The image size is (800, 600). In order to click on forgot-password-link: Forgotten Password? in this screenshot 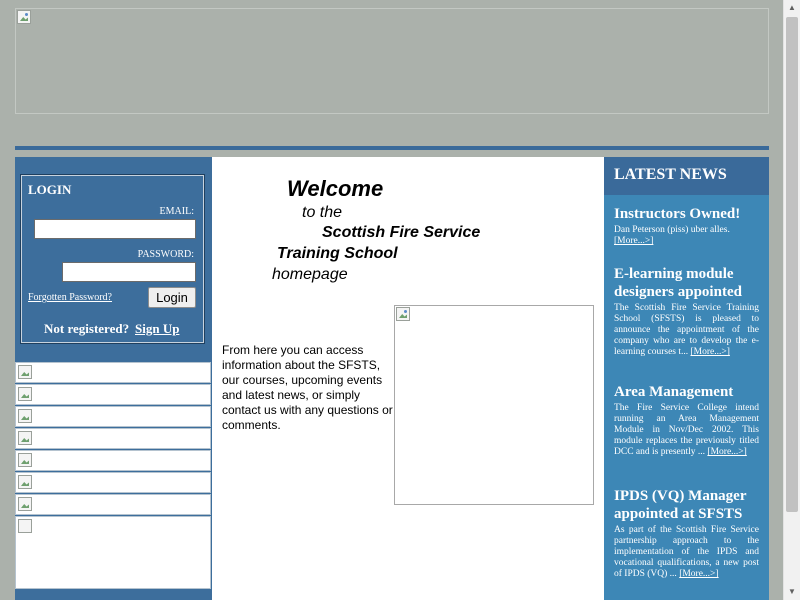, I will do `click(70, 297)`.